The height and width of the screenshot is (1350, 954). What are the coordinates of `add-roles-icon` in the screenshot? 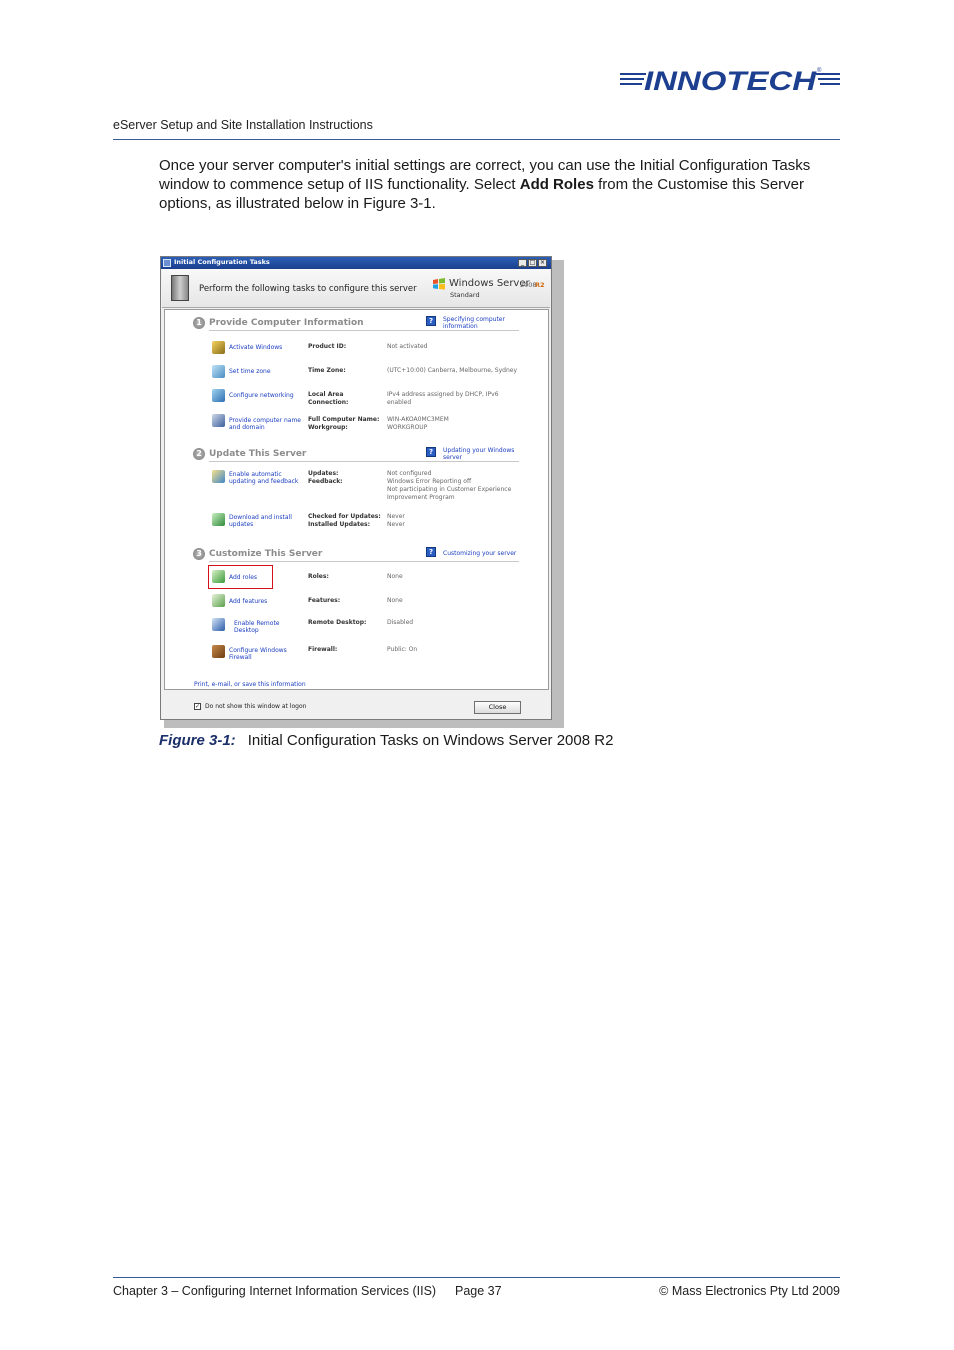 It's located at (218, 576).